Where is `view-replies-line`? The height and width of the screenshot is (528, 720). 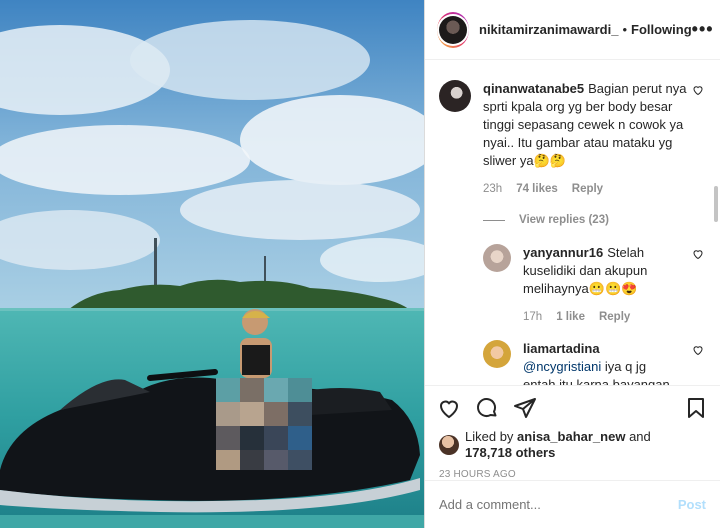
view-replies-line is located at coordinates (494, 220).